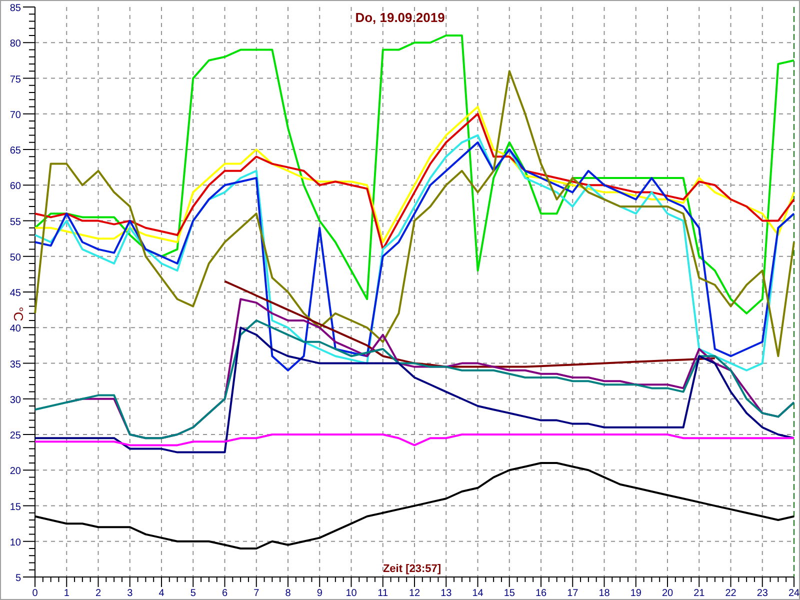 This screenshot has width=800, height=600. I want to click on x-axis-label: Zeit [23:57], so click(412, 569).